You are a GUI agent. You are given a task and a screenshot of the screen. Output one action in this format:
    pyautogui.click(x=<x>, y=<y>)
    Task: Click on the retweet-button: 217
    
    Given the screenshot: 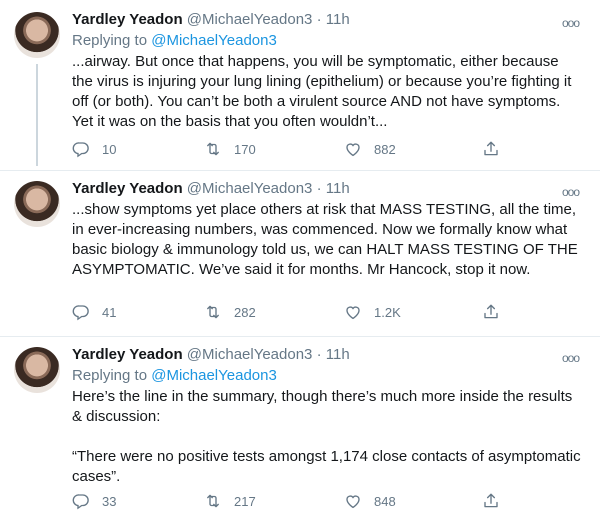 What is the action you would take?
    pyautogui.click(x=230, y=501)
    